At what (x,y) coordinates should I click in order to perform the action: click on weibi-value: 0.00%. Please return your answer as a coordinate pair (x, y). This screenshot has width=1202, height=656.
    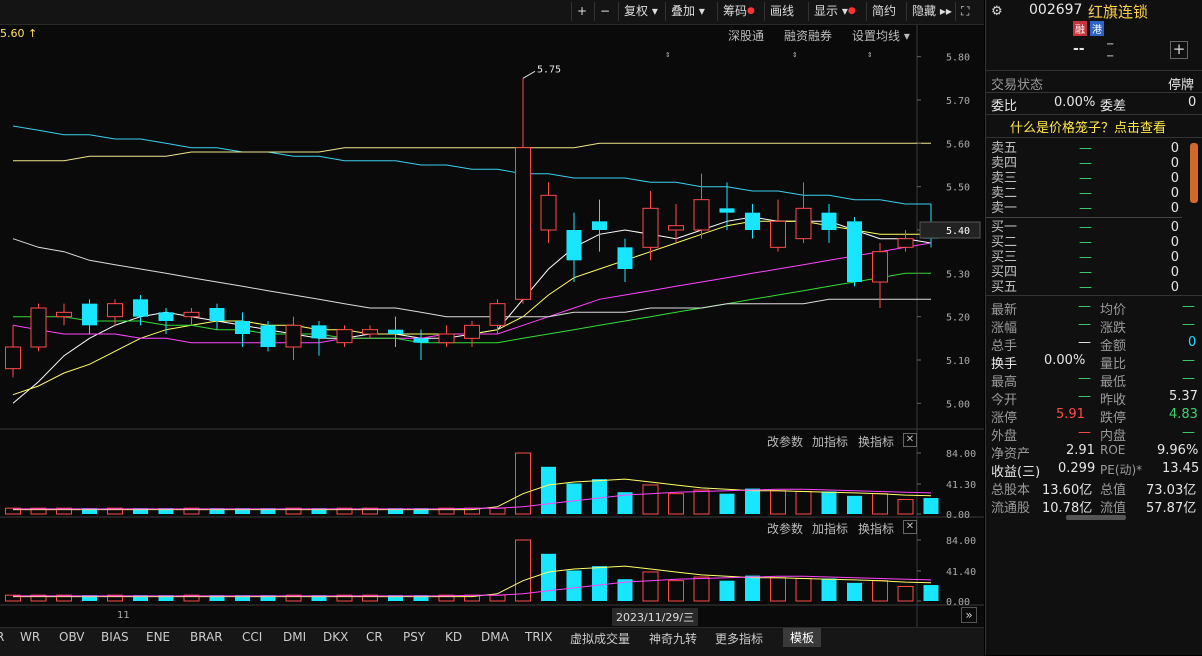
    Looking at the image, I should click on (1075, 102).